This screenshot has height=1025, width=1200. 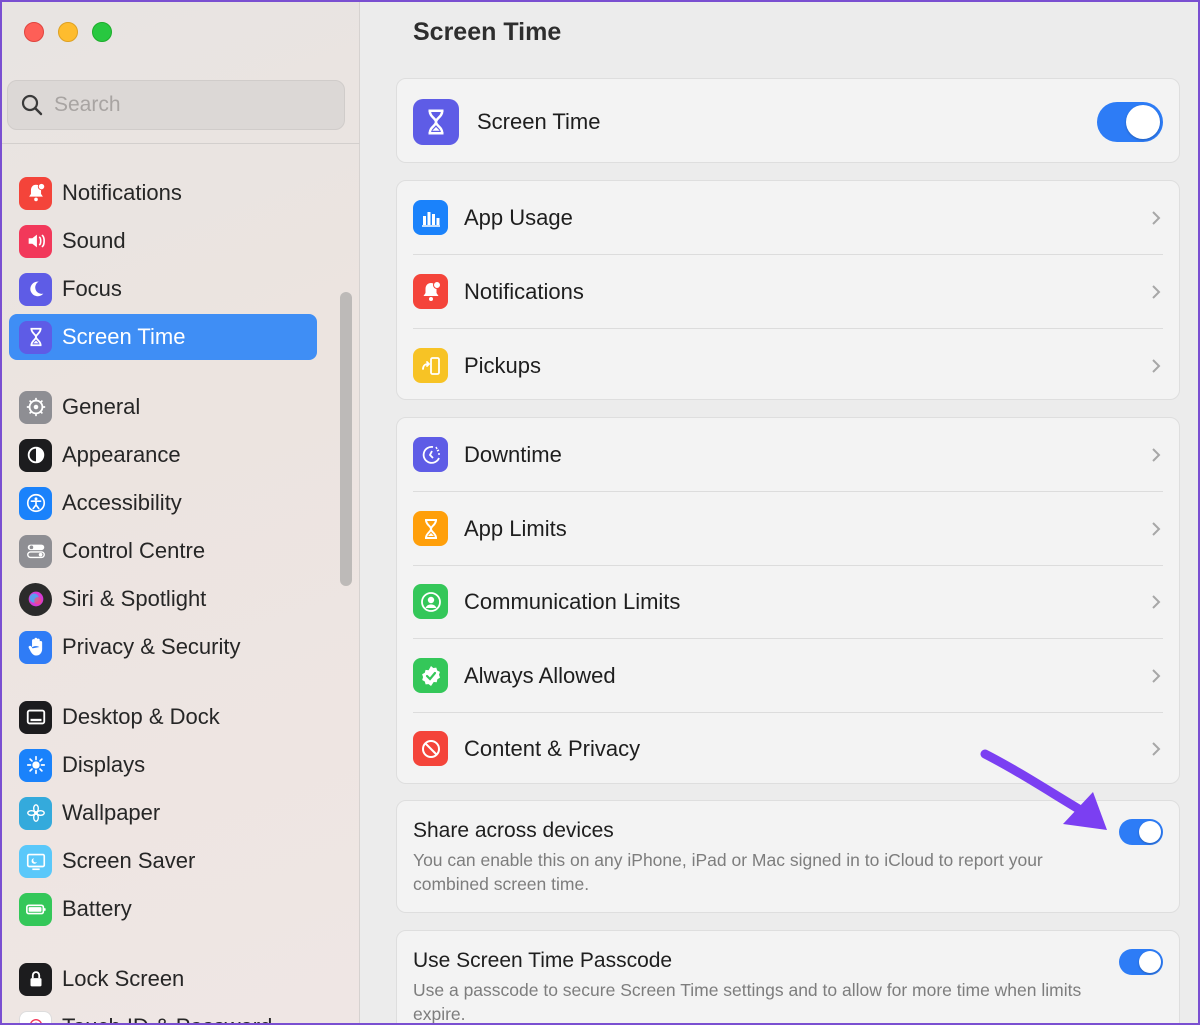 What do you see at coordinates (503, 365) in the screenshot?
I see `row-label: Pickups` at bounding box center [503, 365].